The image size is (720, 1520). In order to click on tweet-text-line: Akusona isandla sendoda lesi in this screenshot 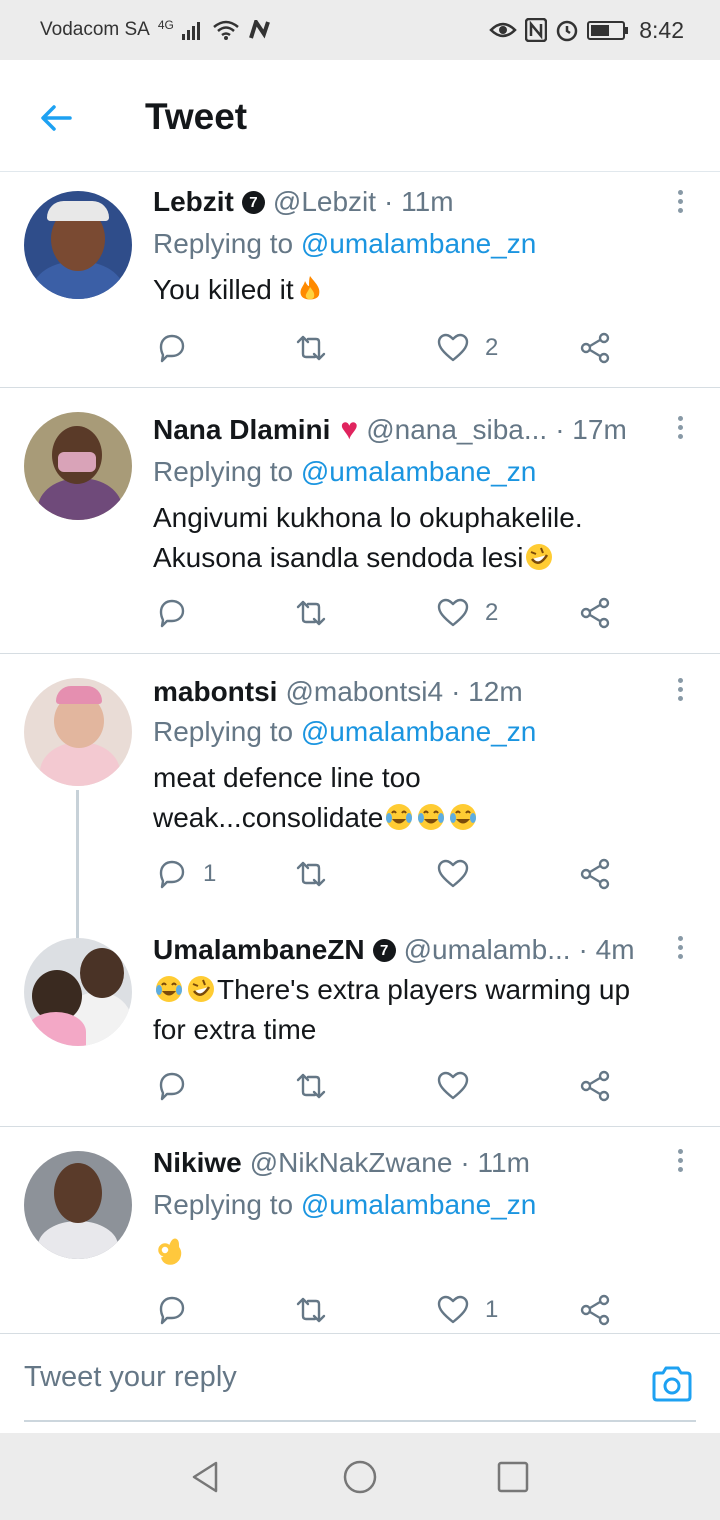, I will do `click(338, 557)`.